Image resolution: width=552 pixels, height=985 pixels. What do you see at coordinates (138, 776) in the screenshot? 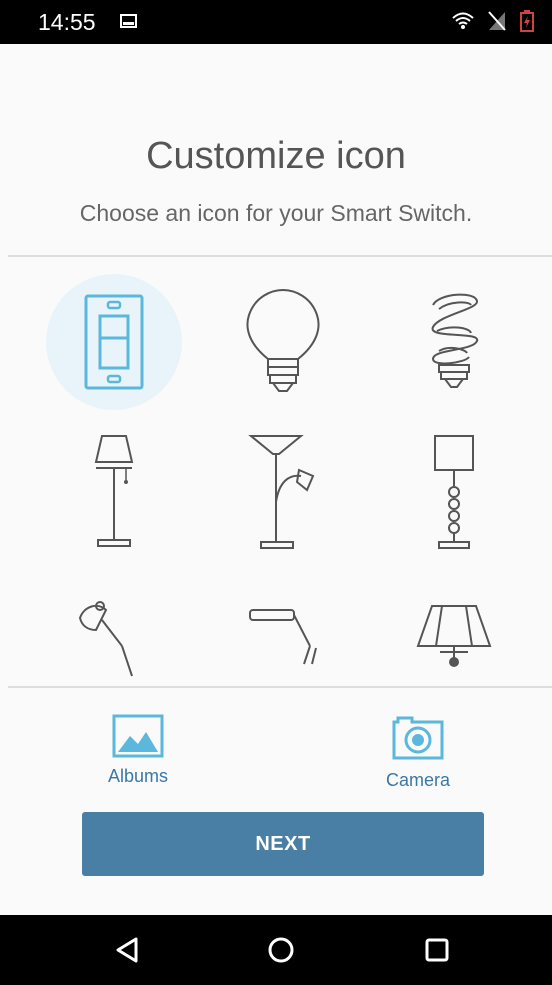
I see `albums-label: Albums` at bounding box center [138, 776].